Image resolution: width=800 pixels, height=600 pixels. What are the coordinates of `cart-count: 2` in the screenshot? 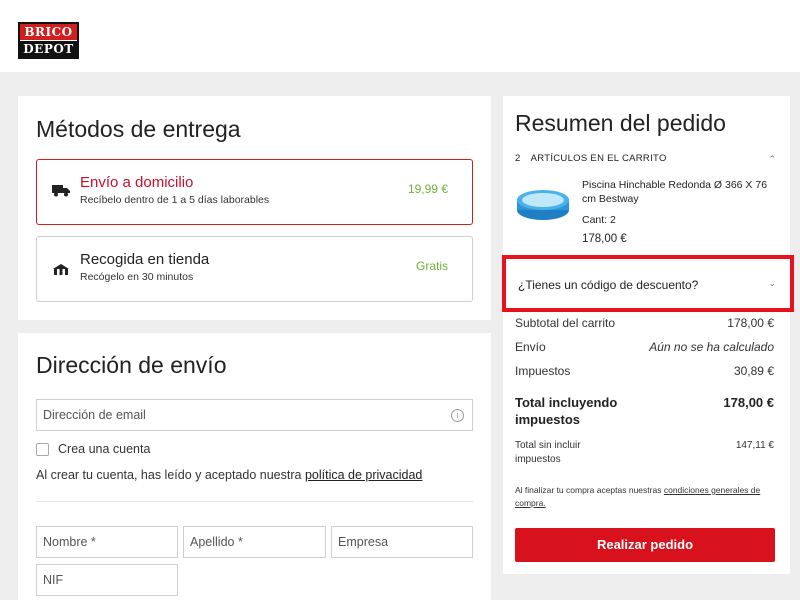 It's located at (518, 158).